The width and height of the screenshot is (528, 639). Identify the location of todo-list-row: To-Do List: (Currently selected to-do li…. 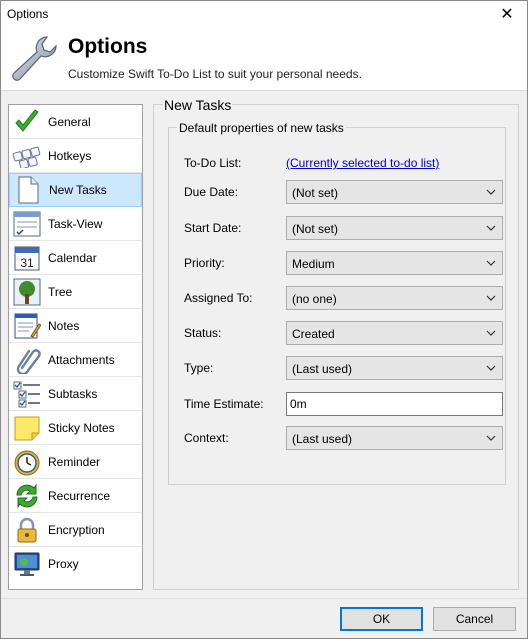
(344, 163).